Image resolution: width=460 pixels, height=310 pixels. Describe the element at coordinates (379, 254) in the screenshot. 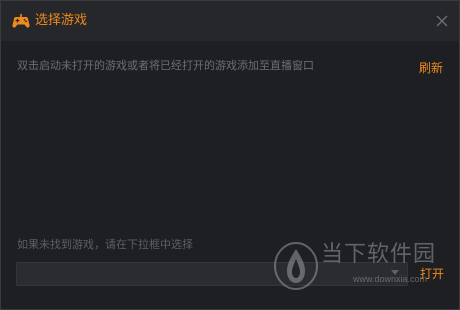

I see `watermark-brand: 当下软件园` at that location.